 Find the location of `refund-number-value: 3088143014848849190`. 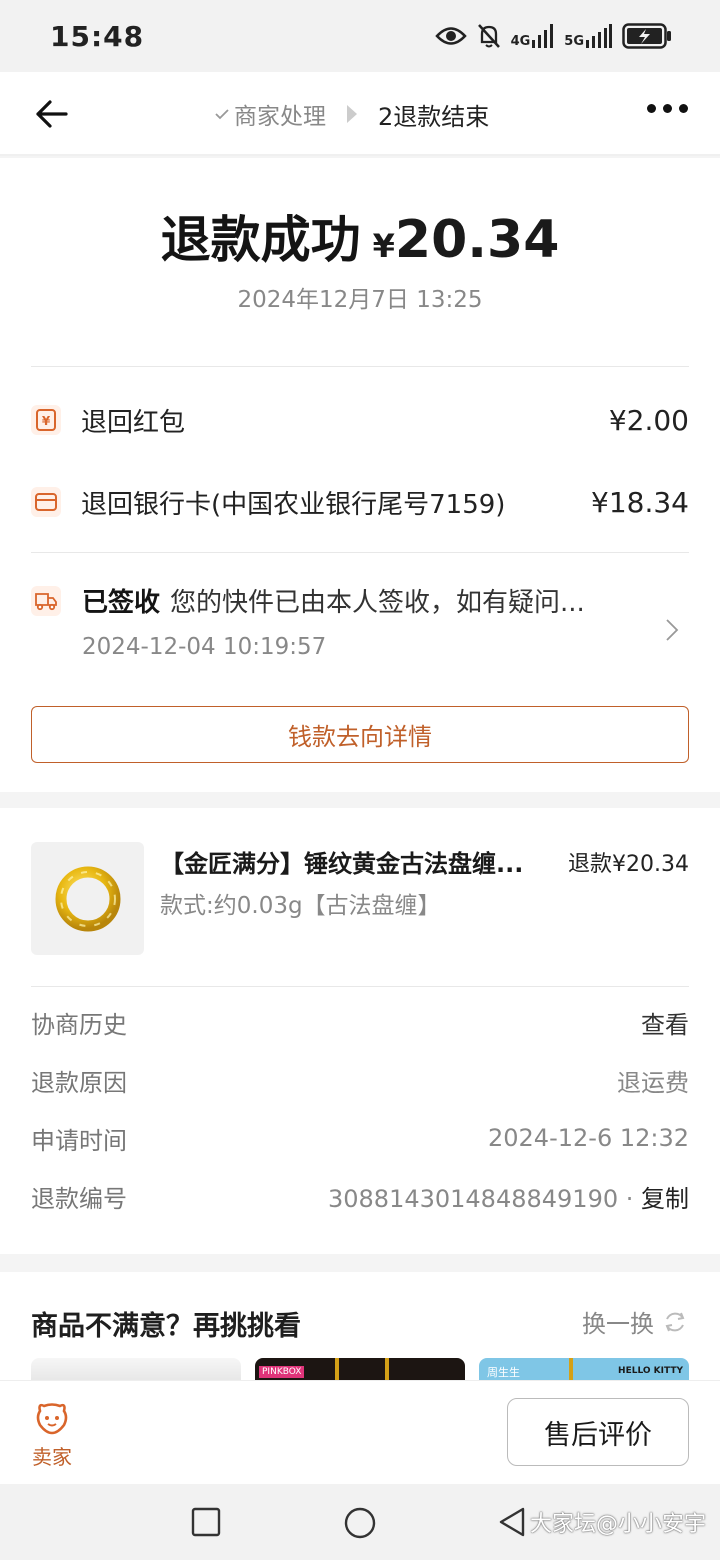

refund-number-value: 3088143014848849190 is located at coordinates (473, 1198).